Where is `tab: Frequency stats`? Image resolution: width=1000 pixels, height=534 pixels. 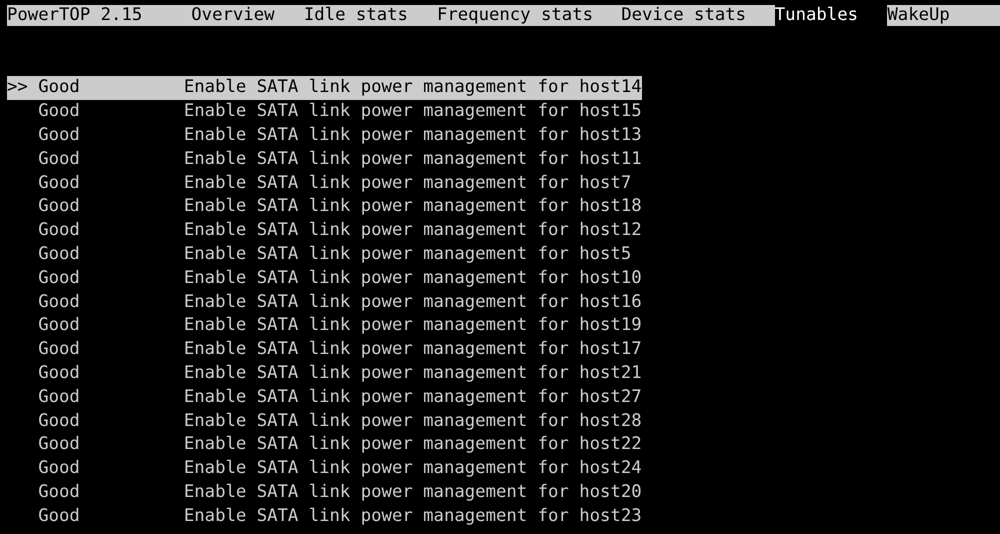
tab: Frequency stats is located at coordinates (529, 15).